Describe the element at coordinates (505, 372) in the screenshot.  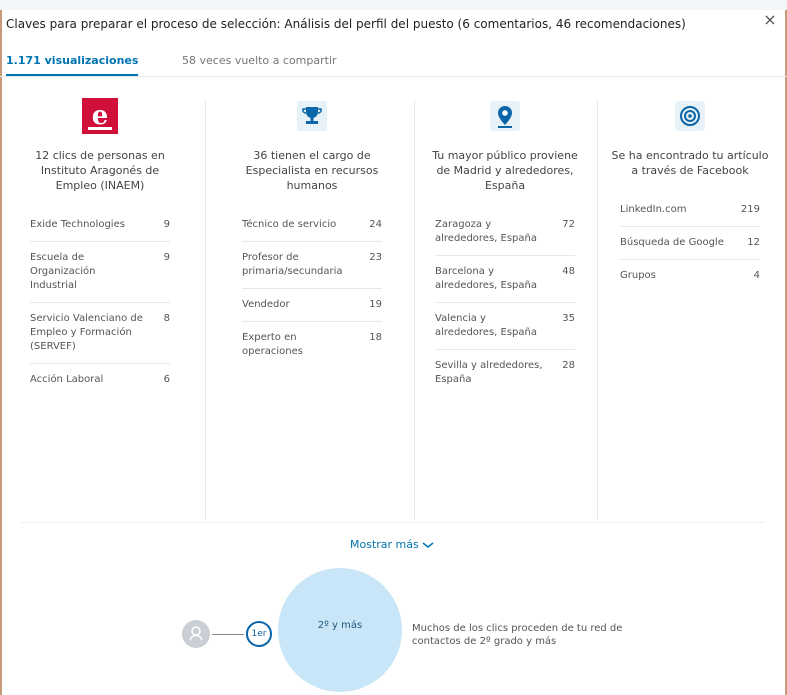
I see `list-item: Sevilla y alrededores, España 28` at that location.